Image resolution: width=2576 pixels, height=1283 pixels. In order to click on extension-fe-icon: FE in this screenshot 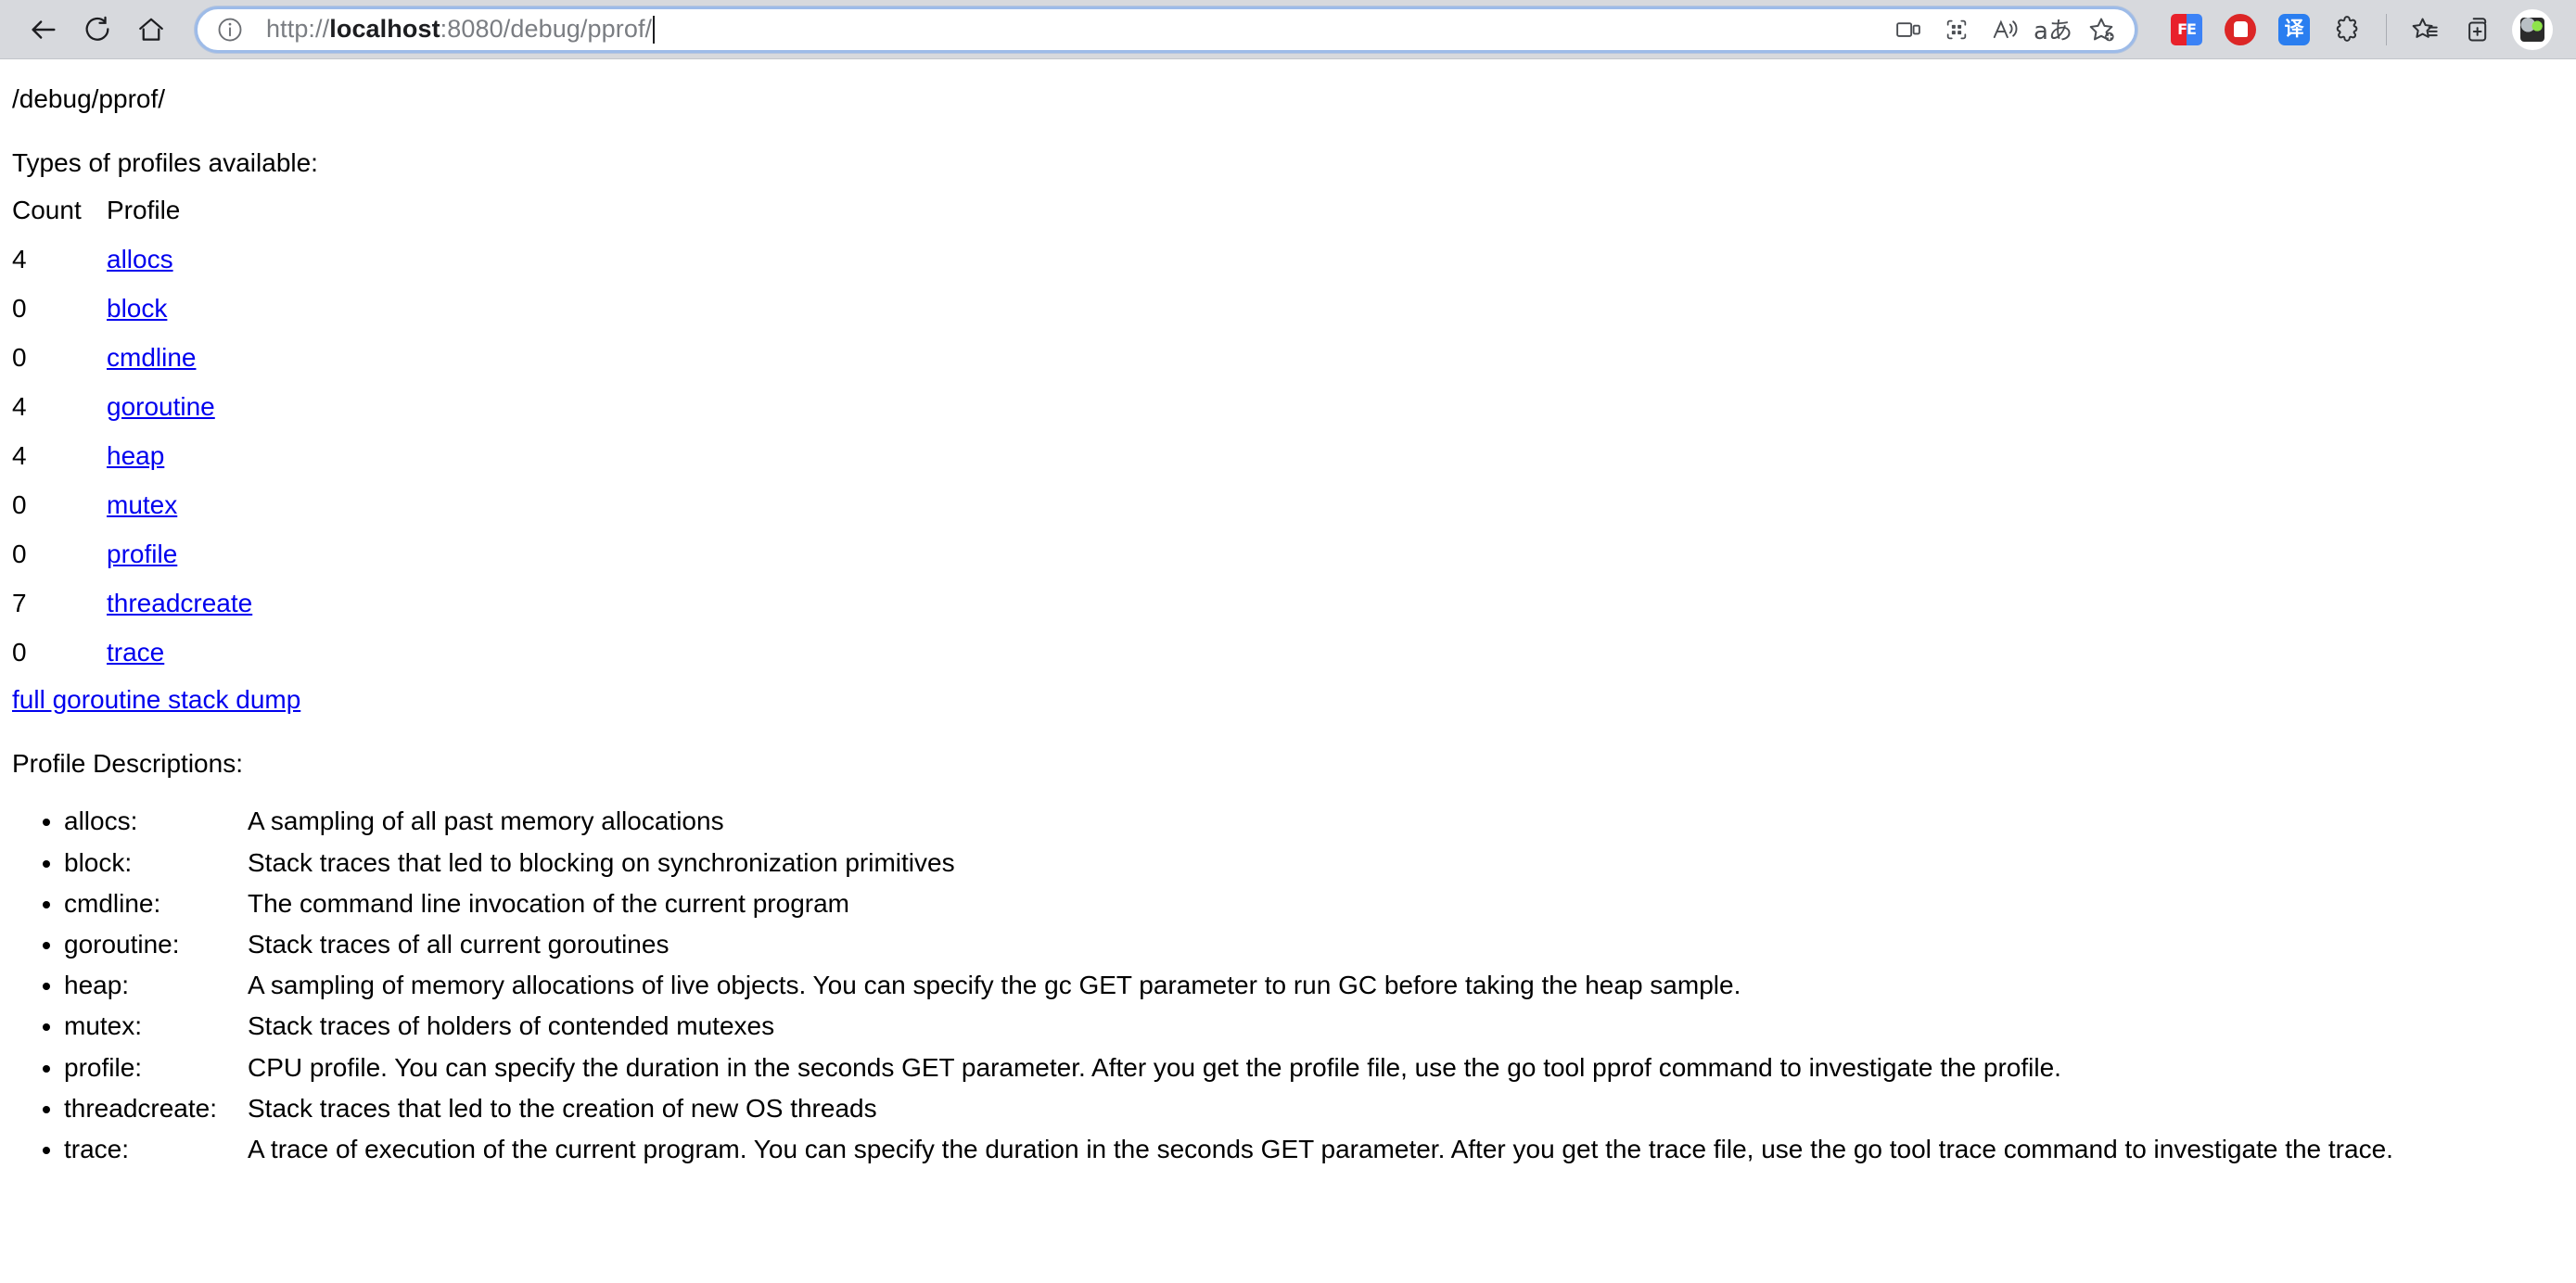, I will do `click(2186, 29)`.